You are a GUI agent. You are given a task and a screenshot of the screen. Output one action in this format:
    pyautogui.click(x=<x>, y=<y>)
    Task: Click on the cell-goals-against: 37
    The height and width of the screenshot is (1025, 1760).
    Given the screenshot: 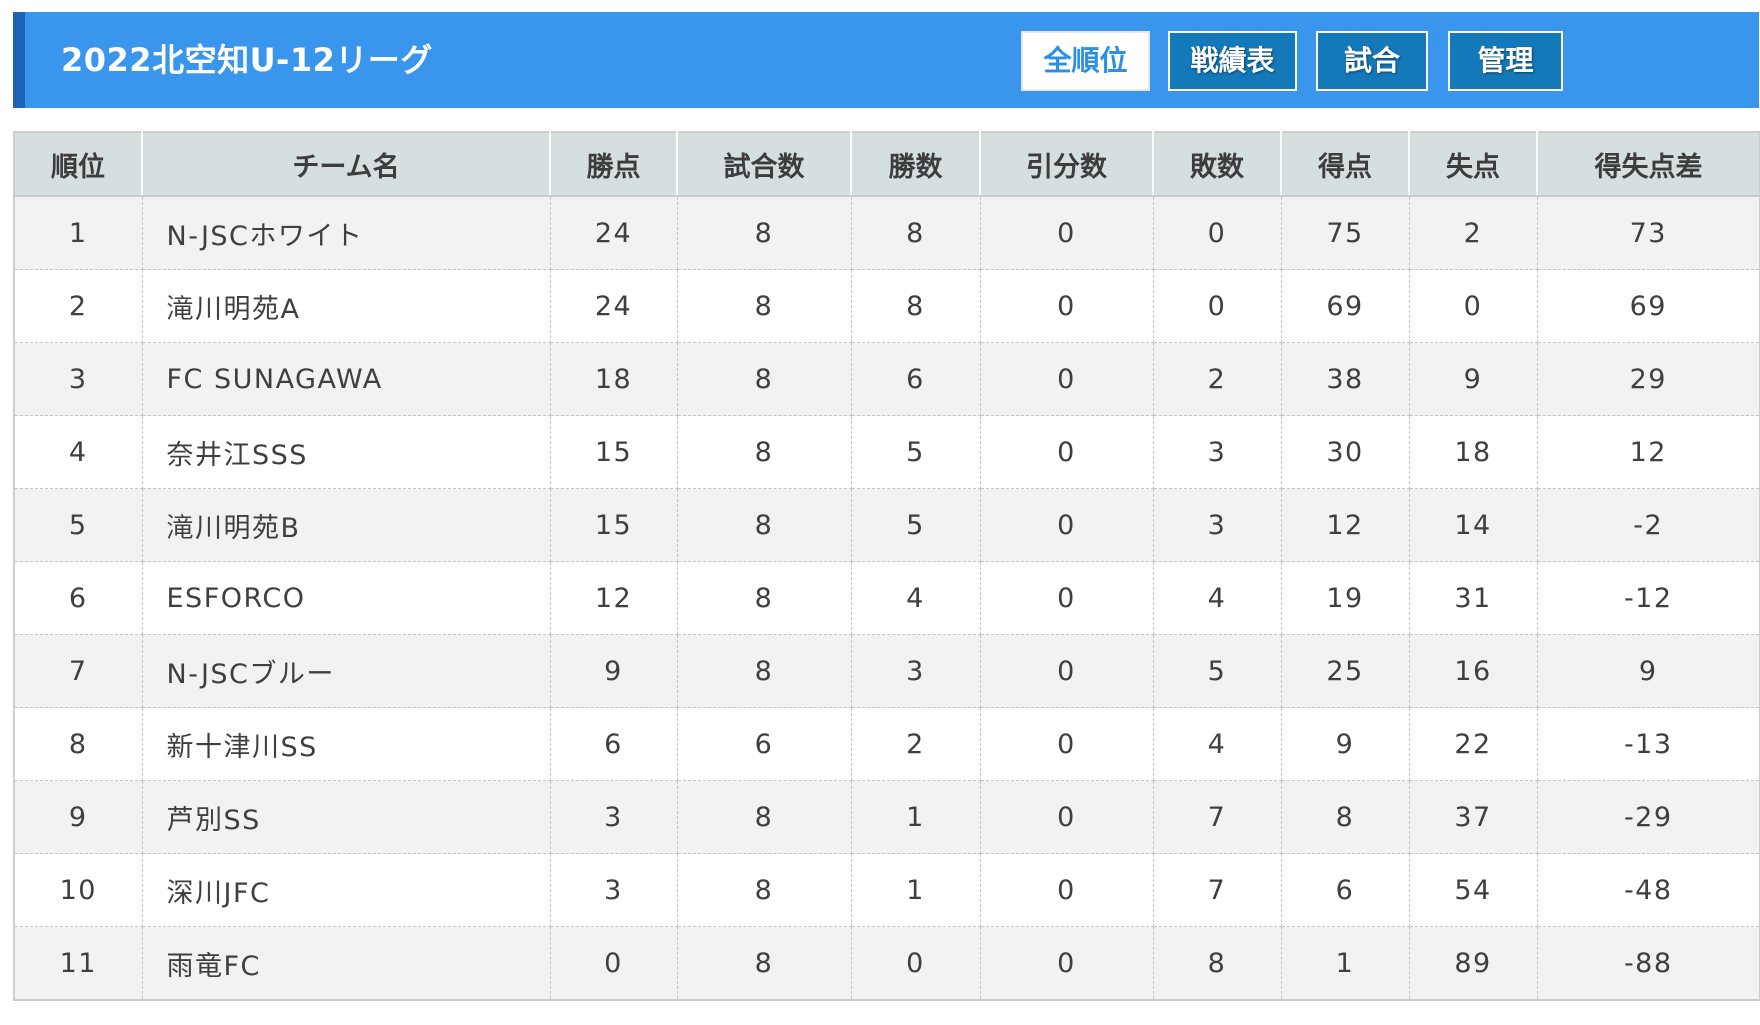 What is the action you would take?
    pyautogui.click(x=1473, y=817)
    